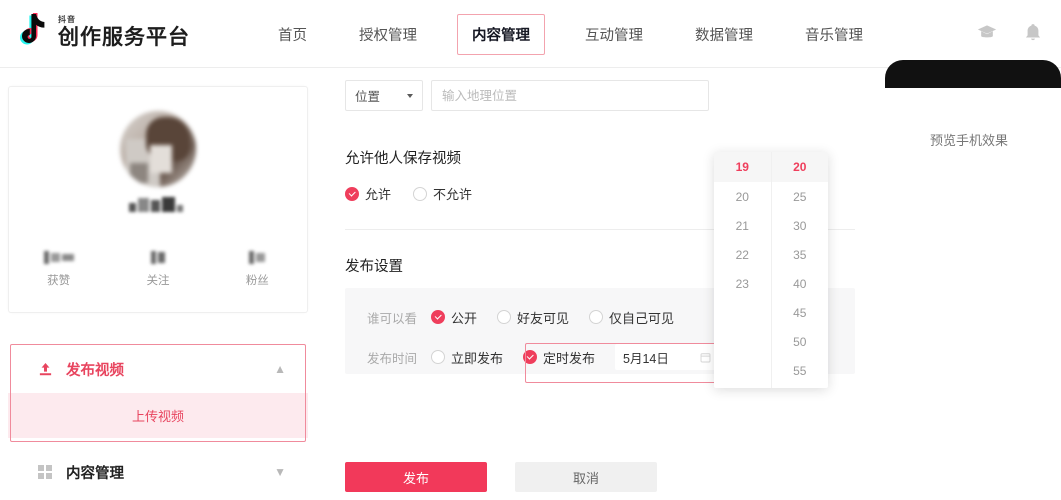 The width and height of the screenshot is (1061, 500). I want to click on radio-allow-save-yes: 允许, so click(368, 193).